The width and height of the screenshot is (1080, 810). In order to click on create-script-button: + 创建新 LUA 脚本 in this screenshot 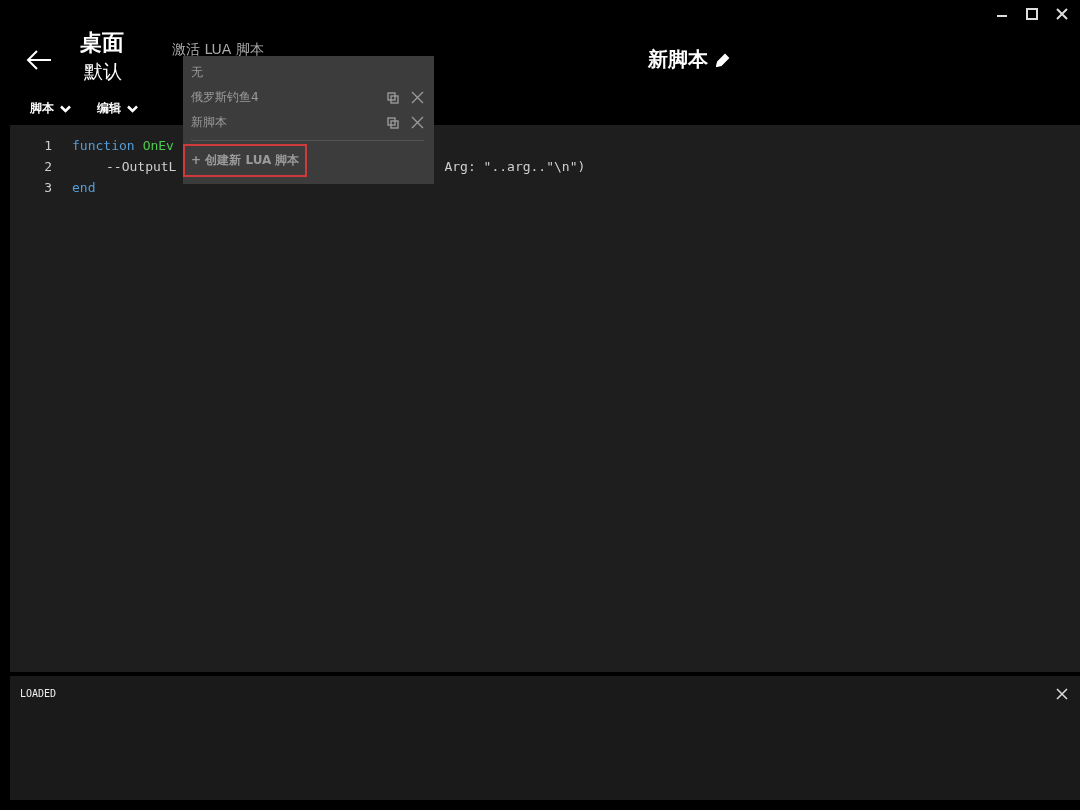, I will do `click(245, 160)`.